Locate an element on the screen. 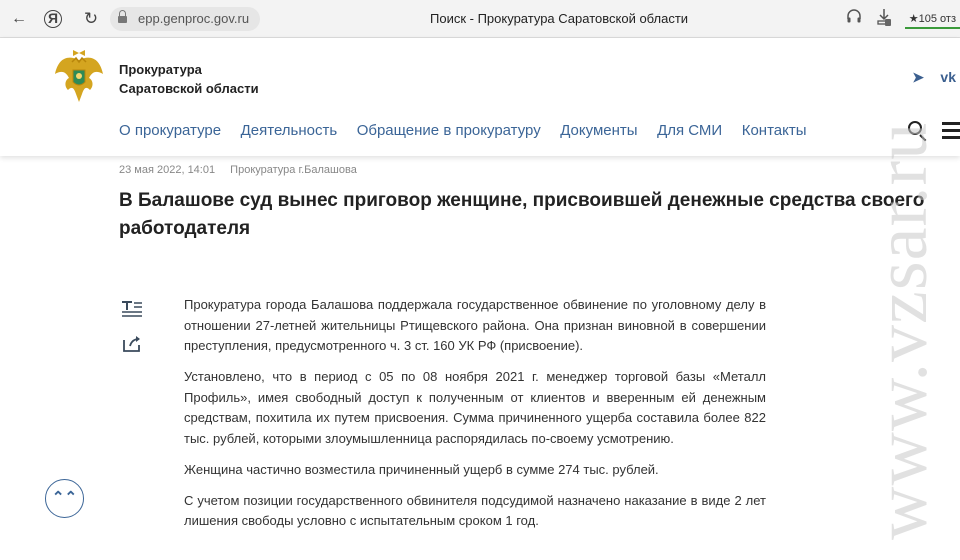 This screenshot has height=560, width=960. nav-media: Для СМИ is located at coordinates (689, 130).